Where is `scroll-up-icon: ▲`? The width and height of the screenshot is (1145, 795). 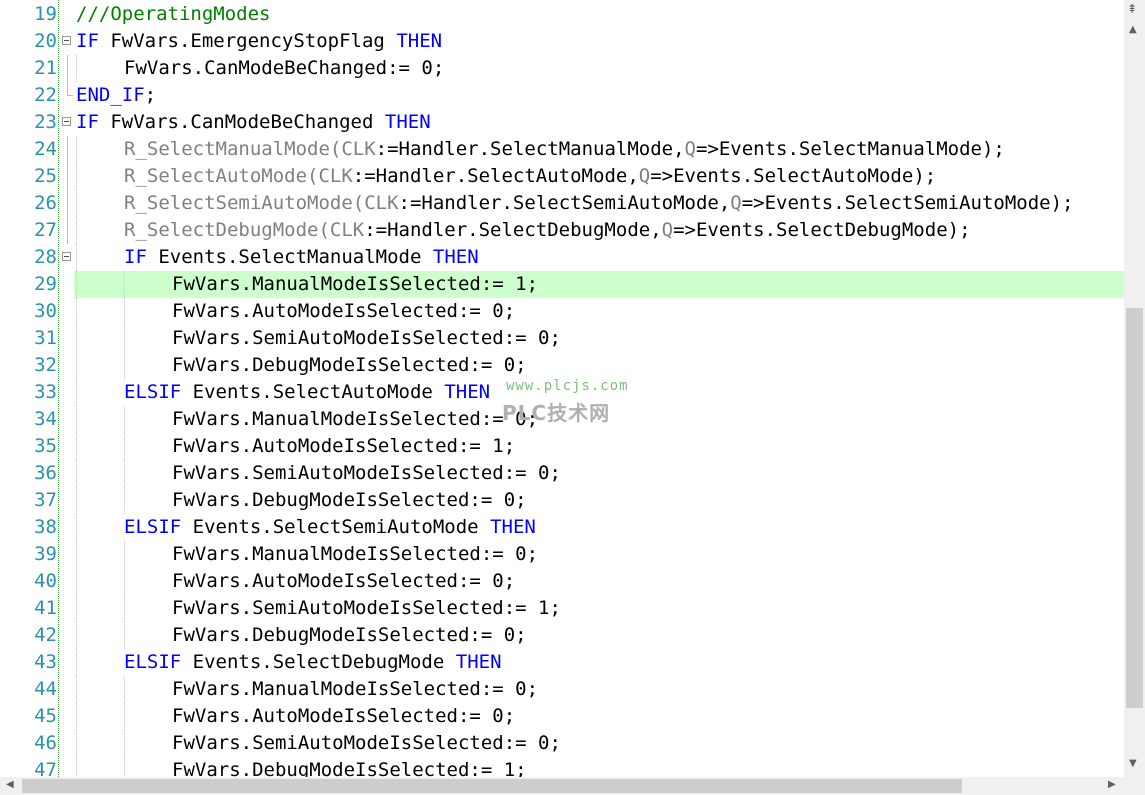
scroll-up-icon: ▲ is located at coordinates (1133, 29).